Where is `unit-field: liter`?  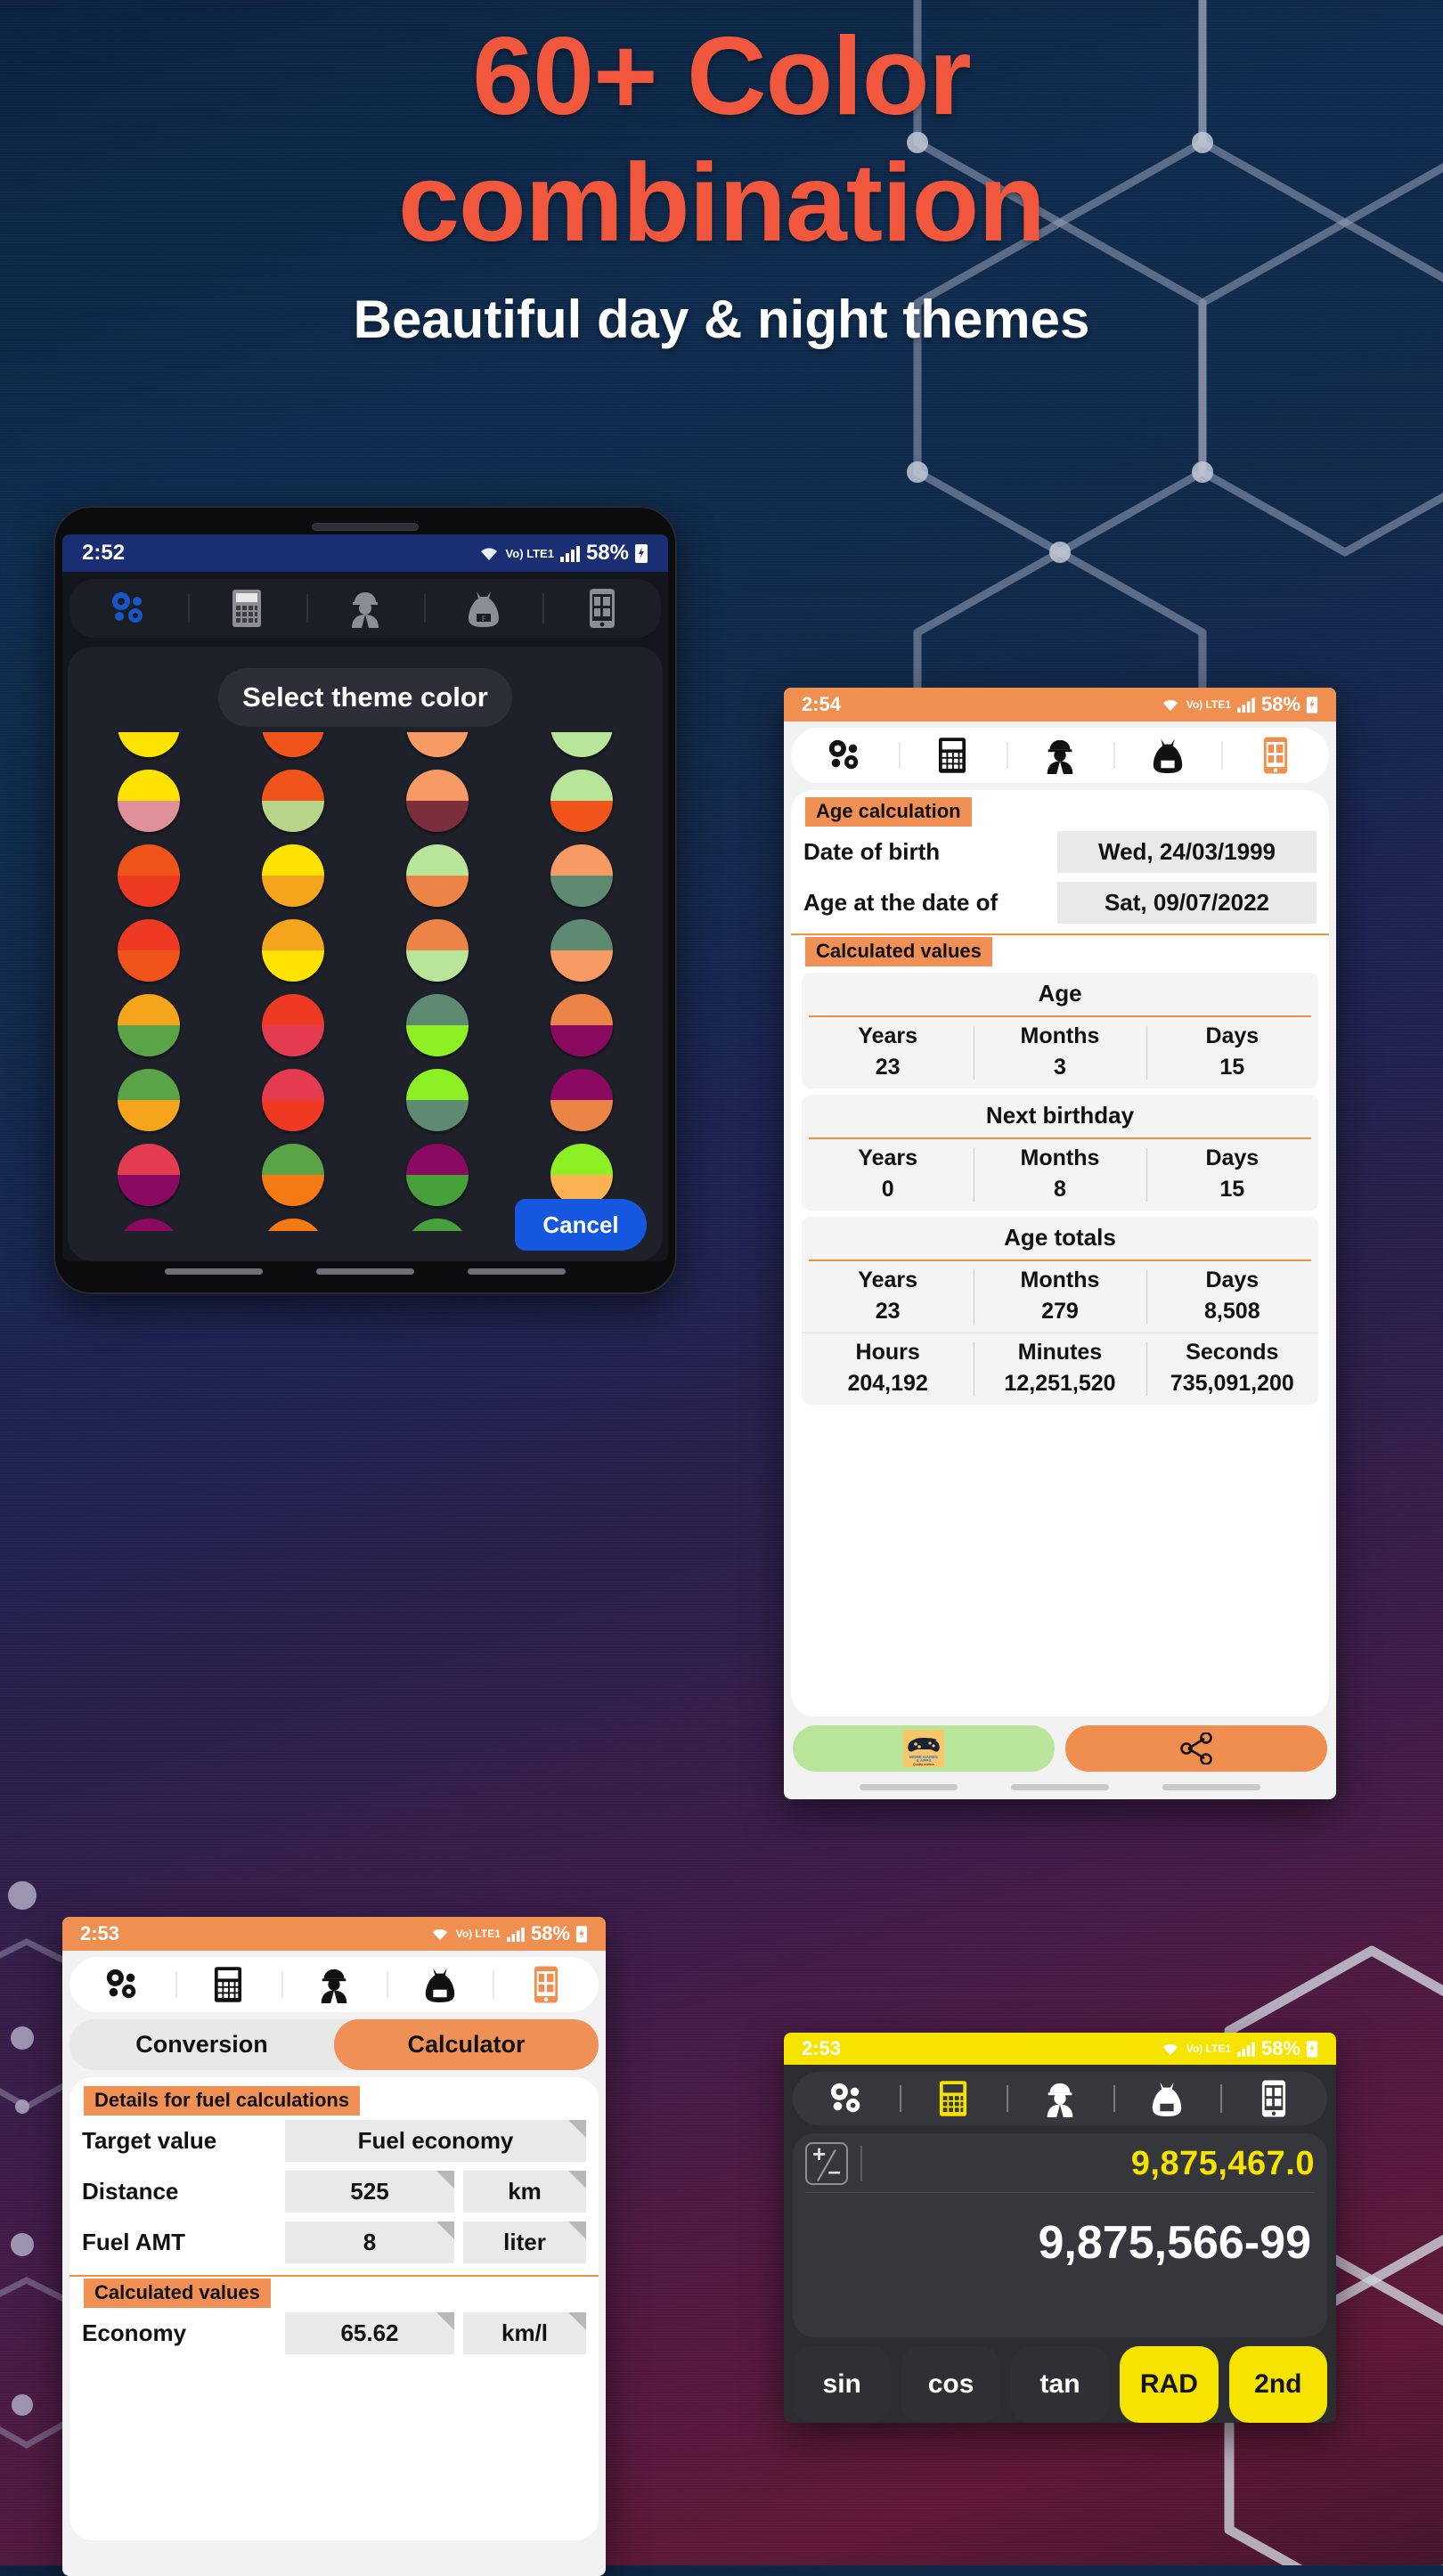
unit-field: liter is located at coordinates (524, 2242).